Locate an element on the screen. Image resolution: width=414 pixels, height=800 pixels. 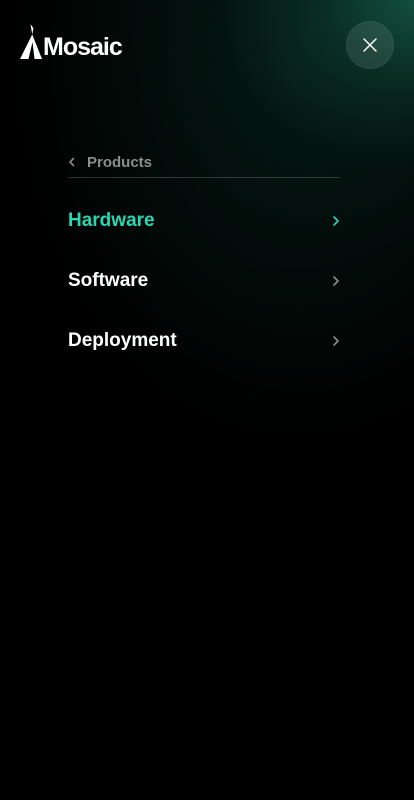
brand-name: Mosaic is located at coordinates (83, 47).